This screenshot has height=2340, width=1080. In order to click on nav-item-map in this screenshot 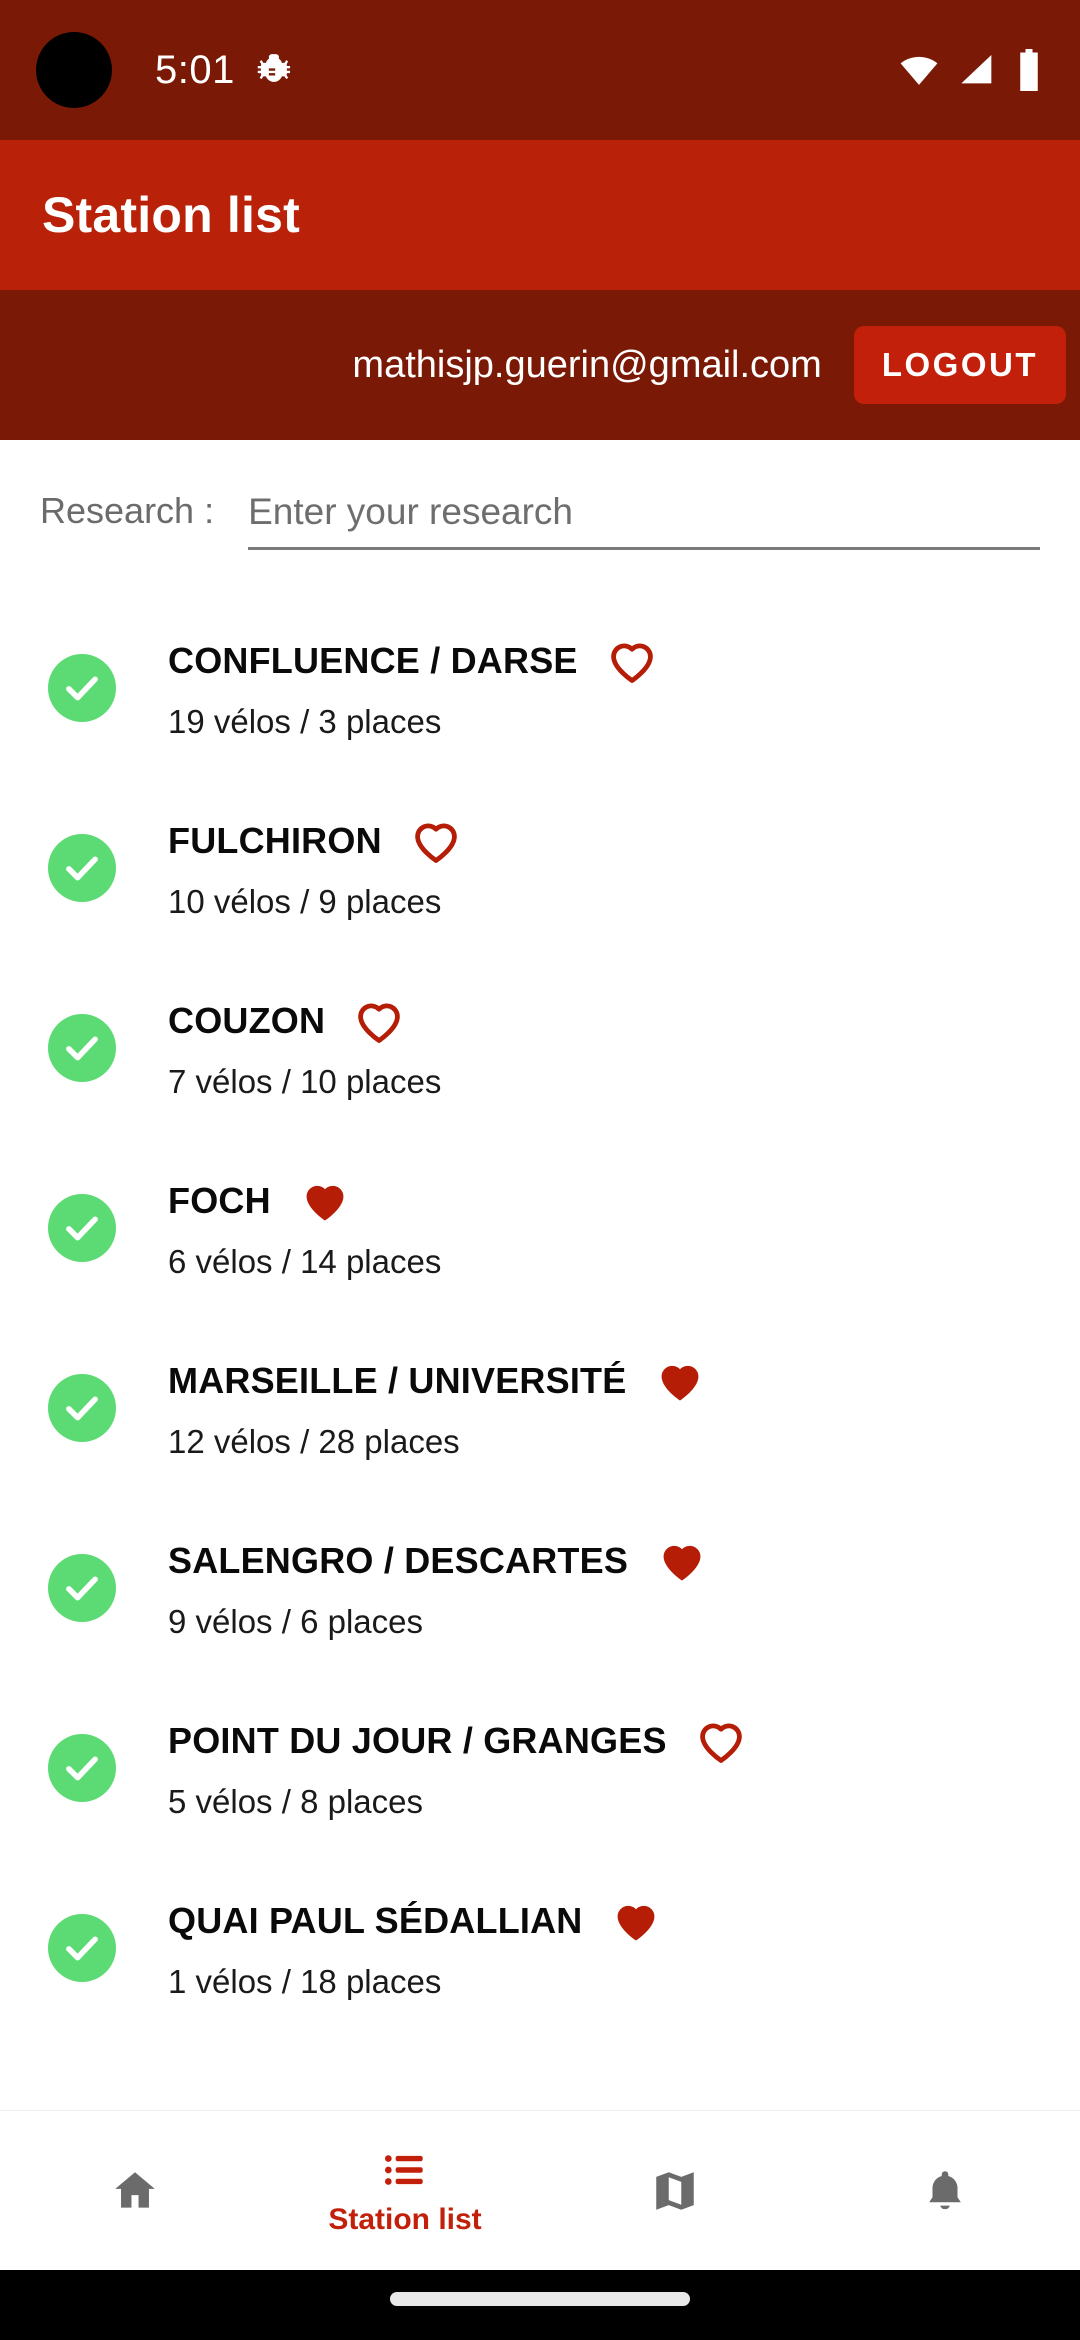, I will do `click(675, 2190)`.